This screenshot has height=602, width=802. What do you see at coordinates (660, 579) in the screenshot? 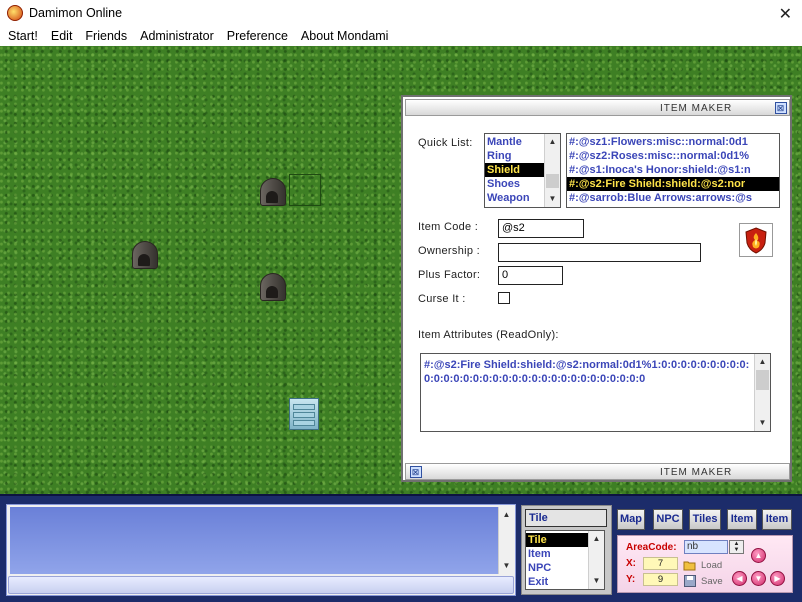
I see `y-field: 9` at bounding box center [660, 579].